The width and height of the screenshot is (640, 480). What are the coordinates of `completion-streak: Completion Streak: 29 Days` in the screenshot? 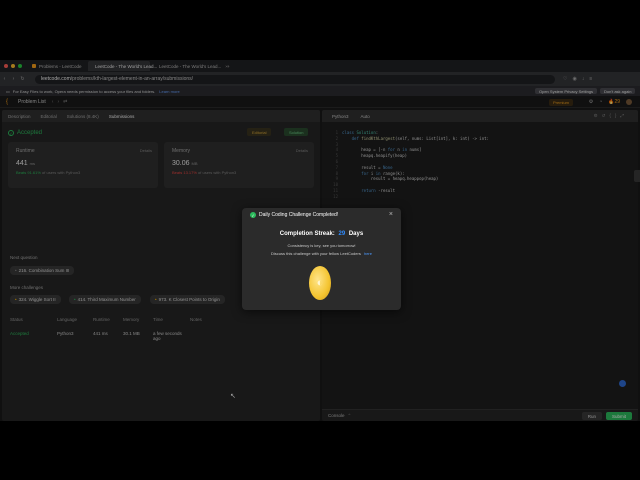 It's located at (321, 234).